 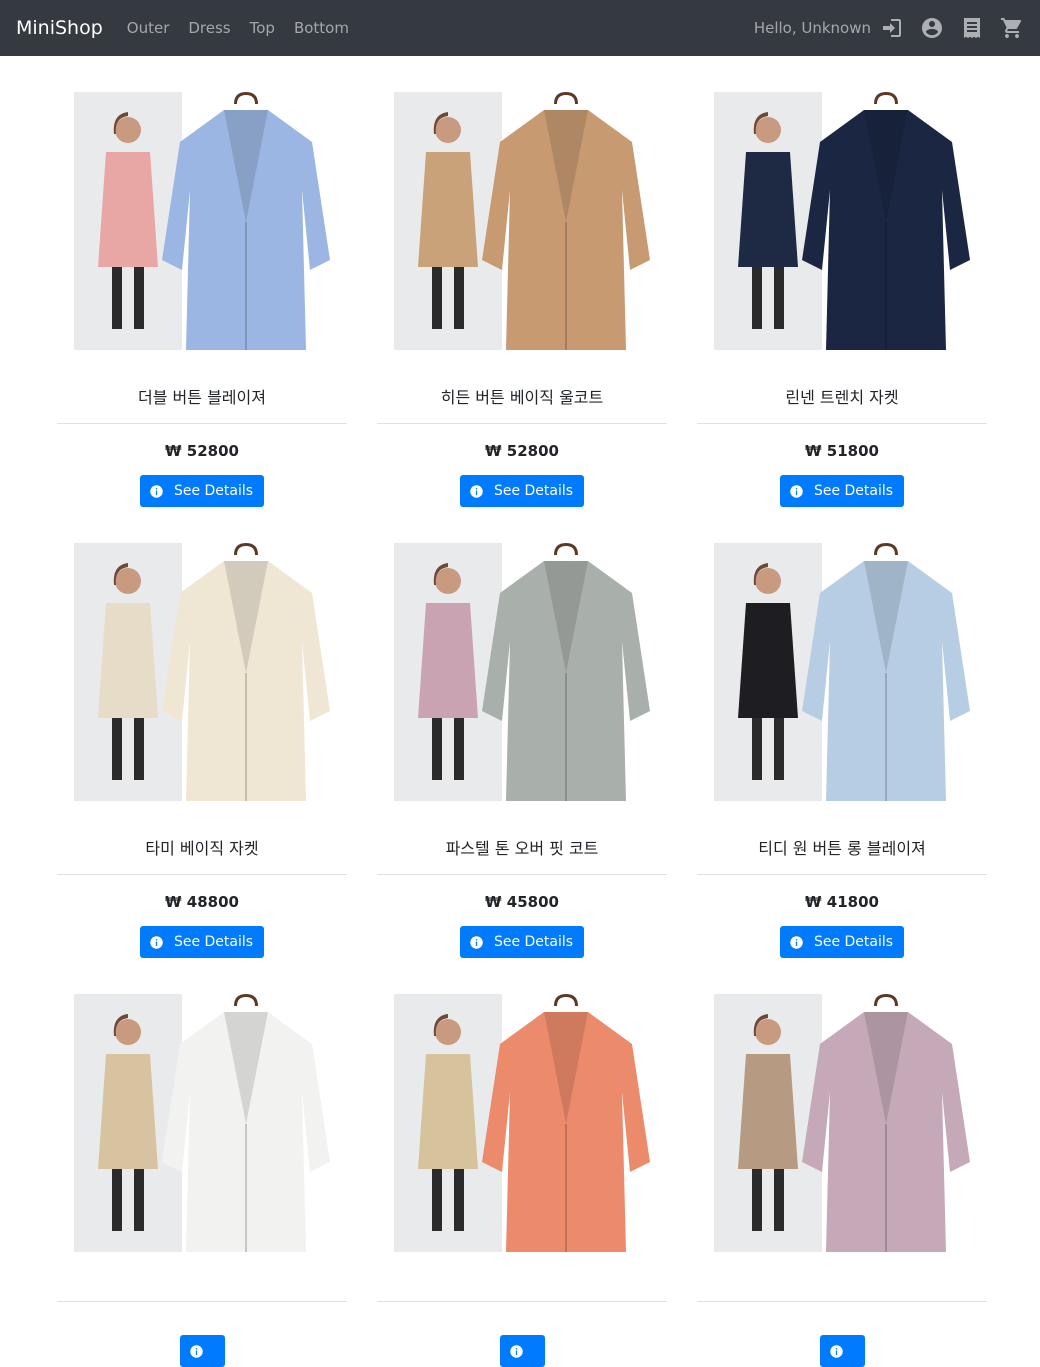 What do you see at coordinates (59, 28) in the screenshot?
I see `brand-logo: MiniShop` at bounding box center [59, 28].